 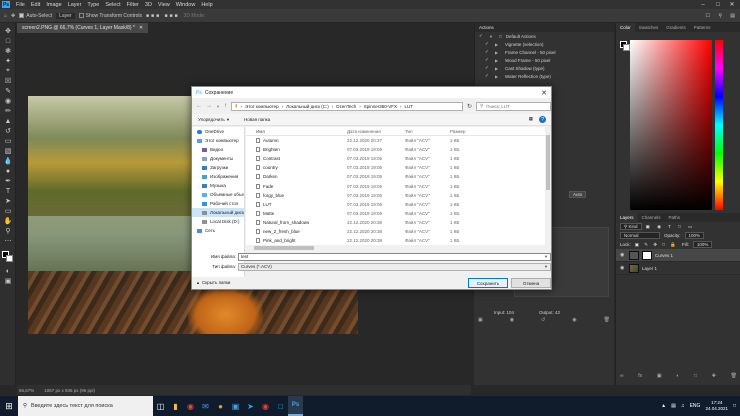 What do you see at coordinates (8, 211) in the screenshot?
I see `rectangle-tool-icon: ▭` at bounding box center [8, 211].